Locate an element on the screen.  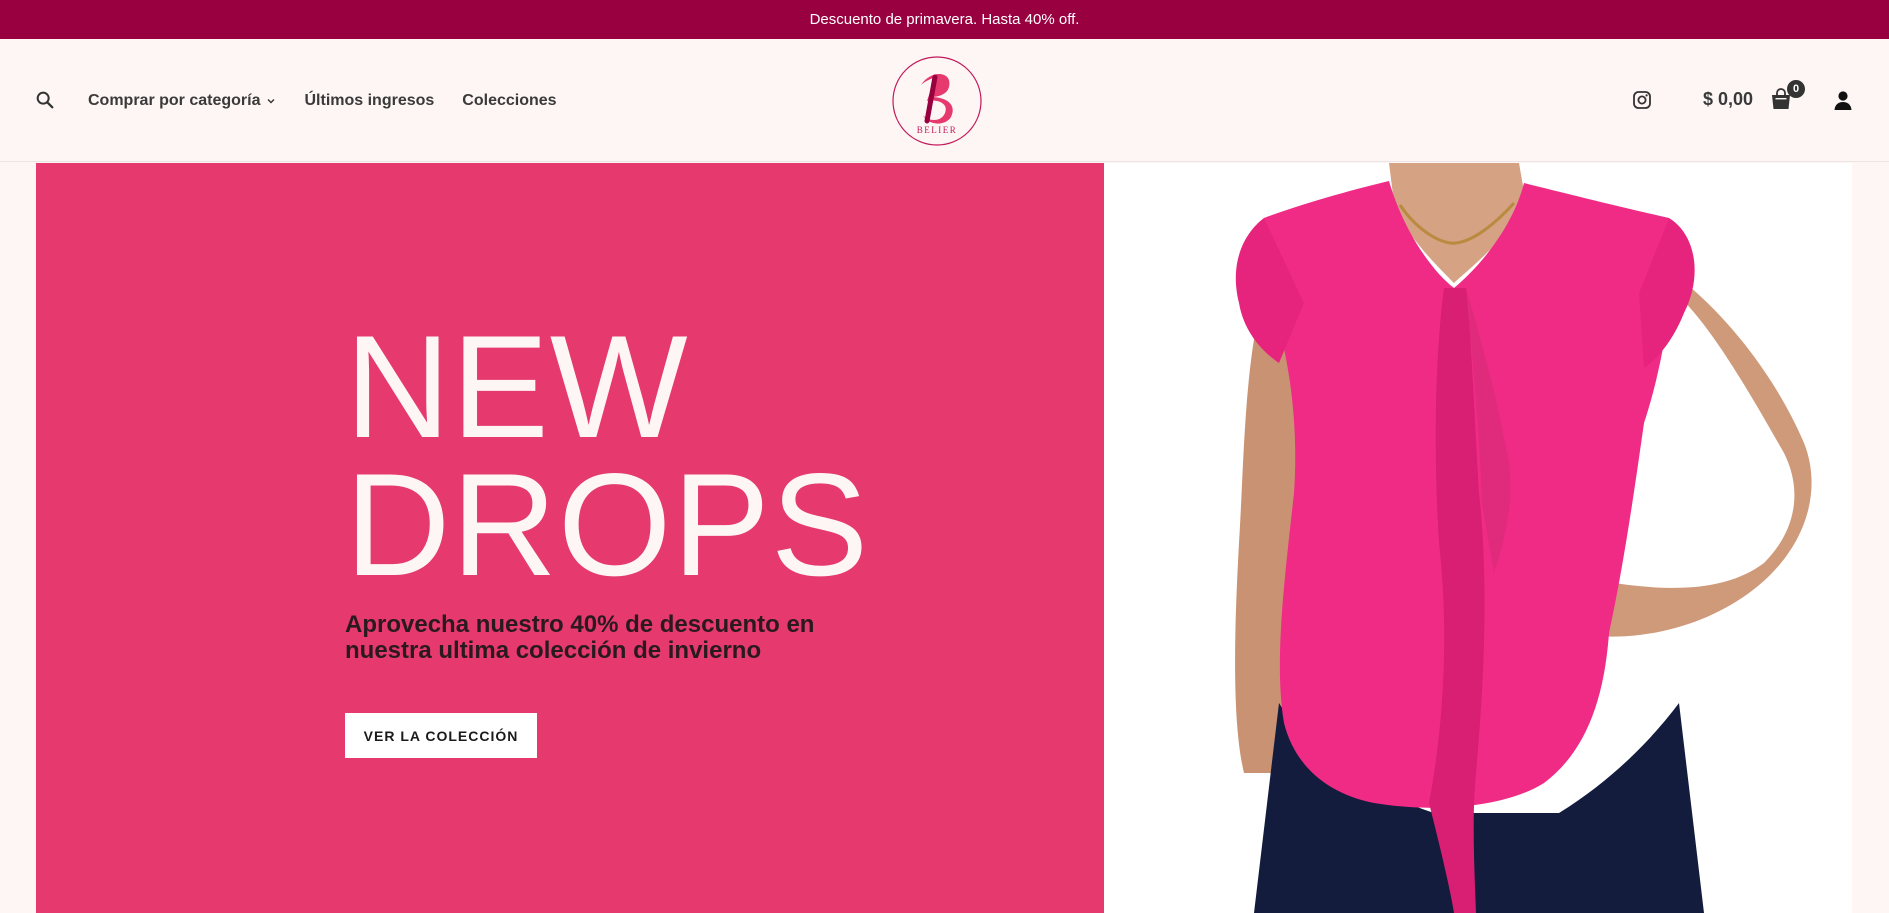
cart-total: $ 0,00 is located at coordinates (1728, 99).